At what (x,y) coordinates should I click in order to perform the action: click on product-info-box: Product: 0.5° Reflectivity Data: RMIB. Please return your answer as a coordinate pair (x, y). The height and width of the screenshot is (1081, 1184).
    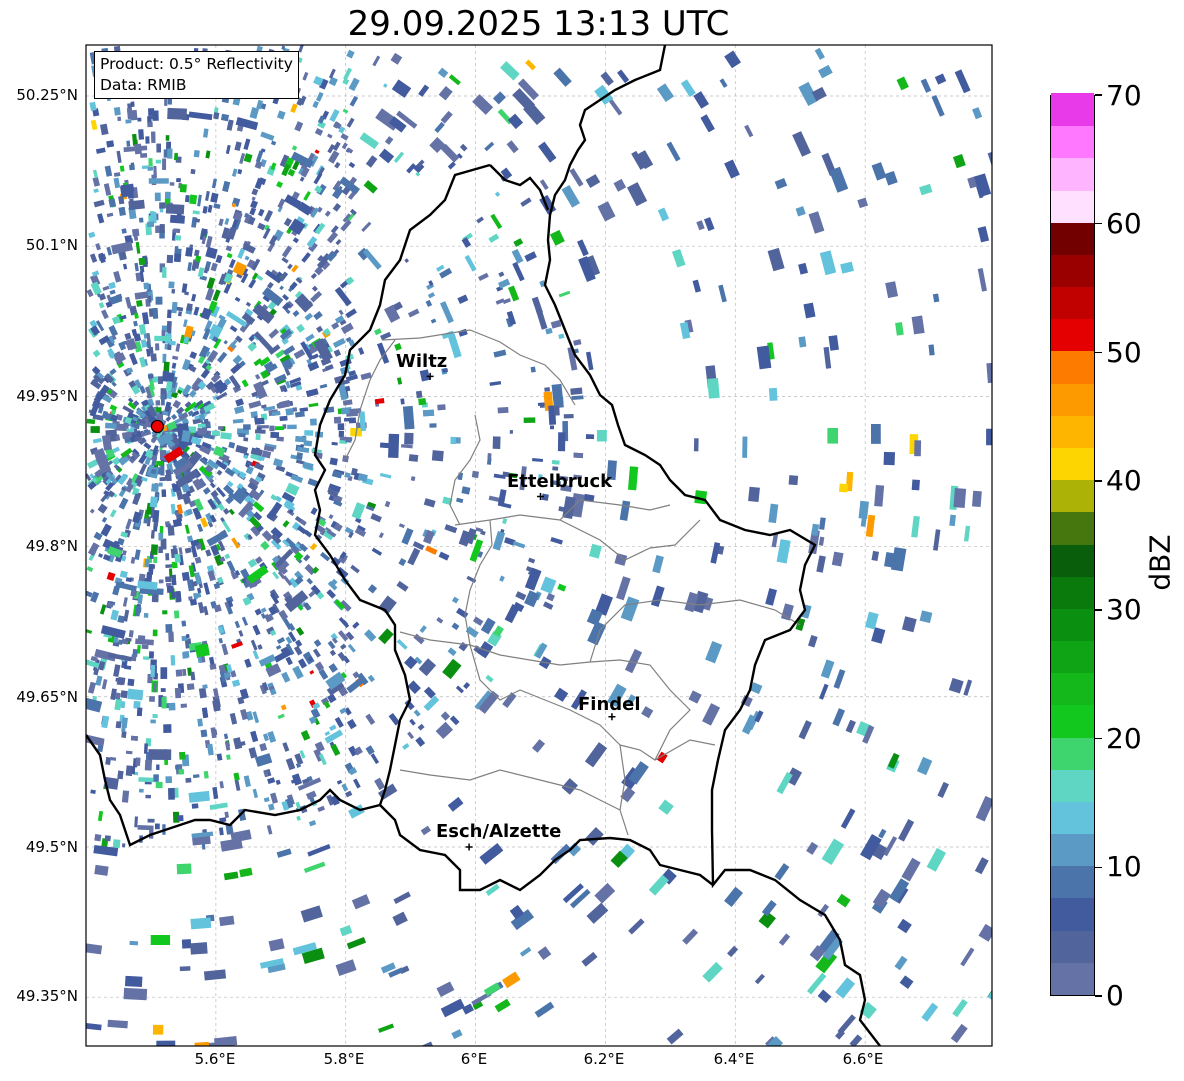
    Looking at the image, I should click on (196, 75).